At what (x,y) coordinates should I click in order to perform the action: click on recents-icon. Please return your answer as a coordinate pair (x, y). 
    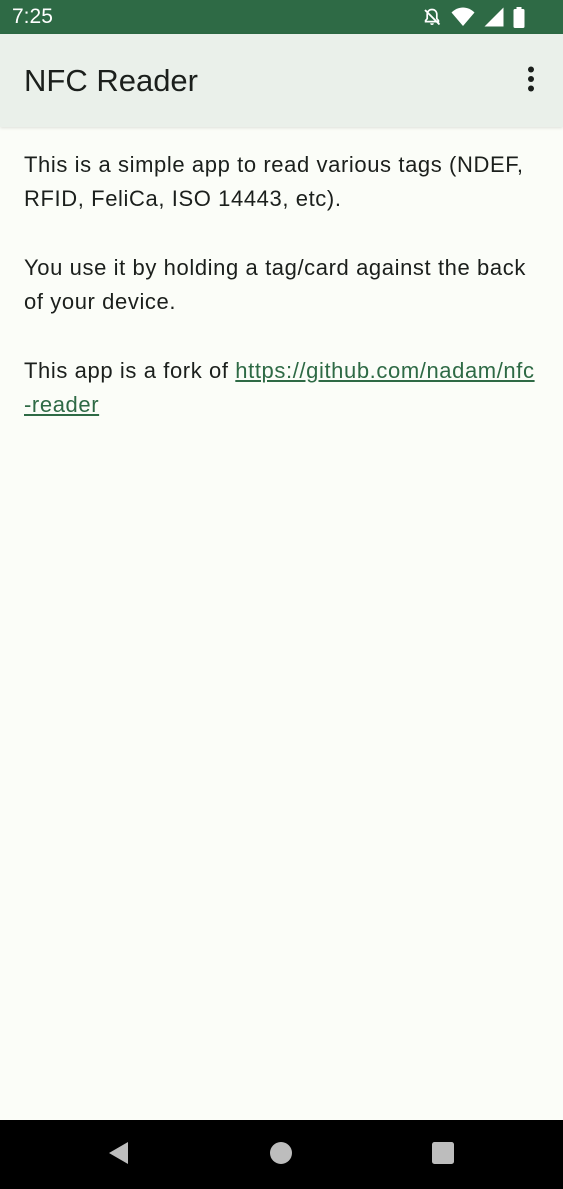
    Looking at the image, I should click on (443, 1155).